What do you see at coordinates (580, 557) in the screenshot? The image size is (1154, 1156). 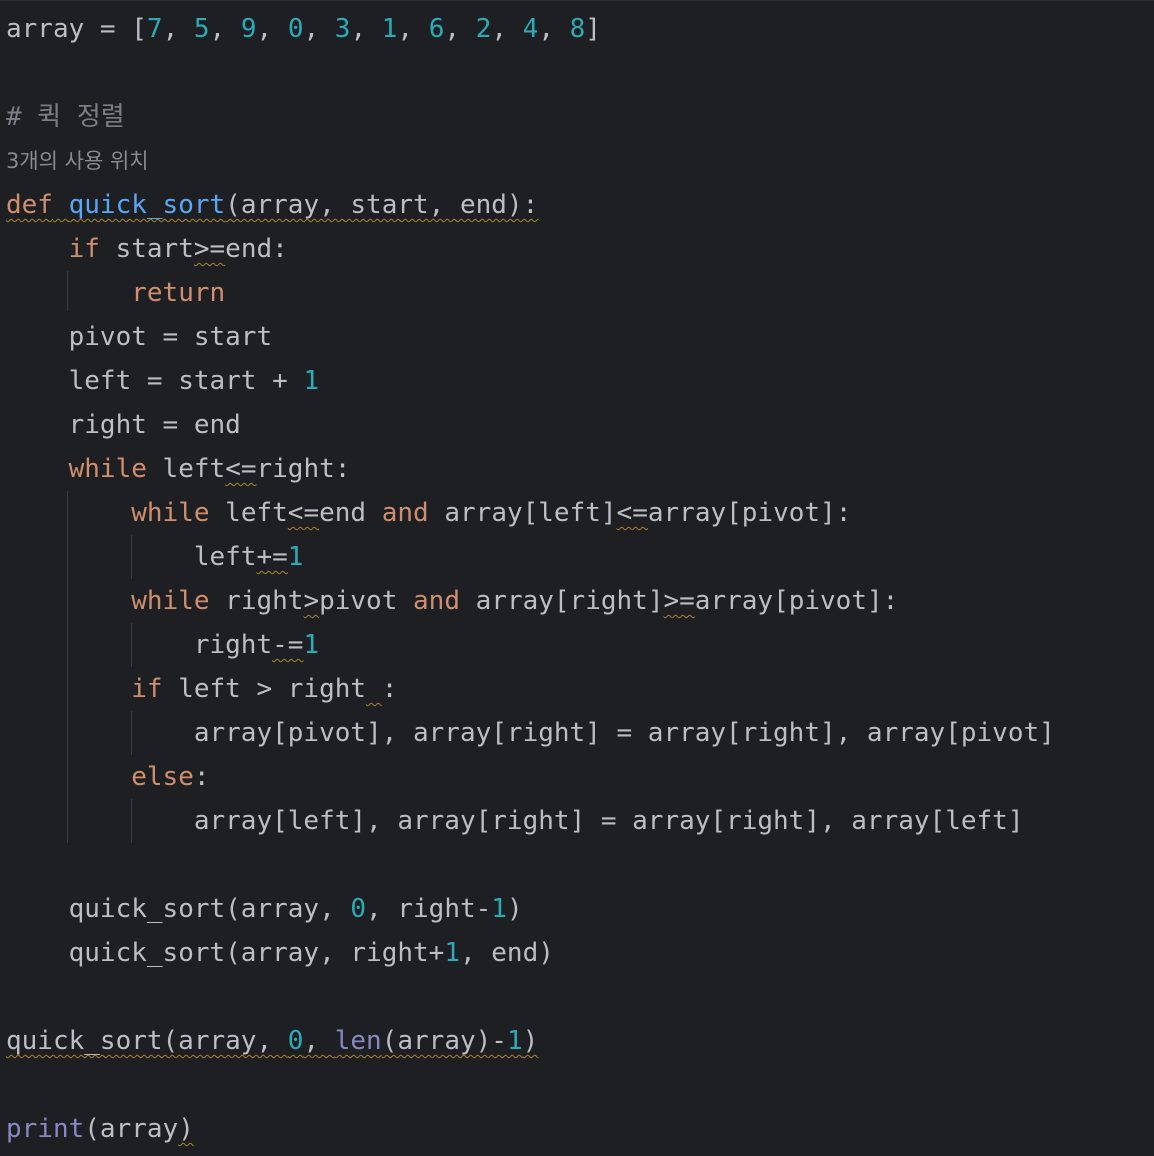 I see `code-line-left-increment: left+=1` at bounding box center [580, 557].